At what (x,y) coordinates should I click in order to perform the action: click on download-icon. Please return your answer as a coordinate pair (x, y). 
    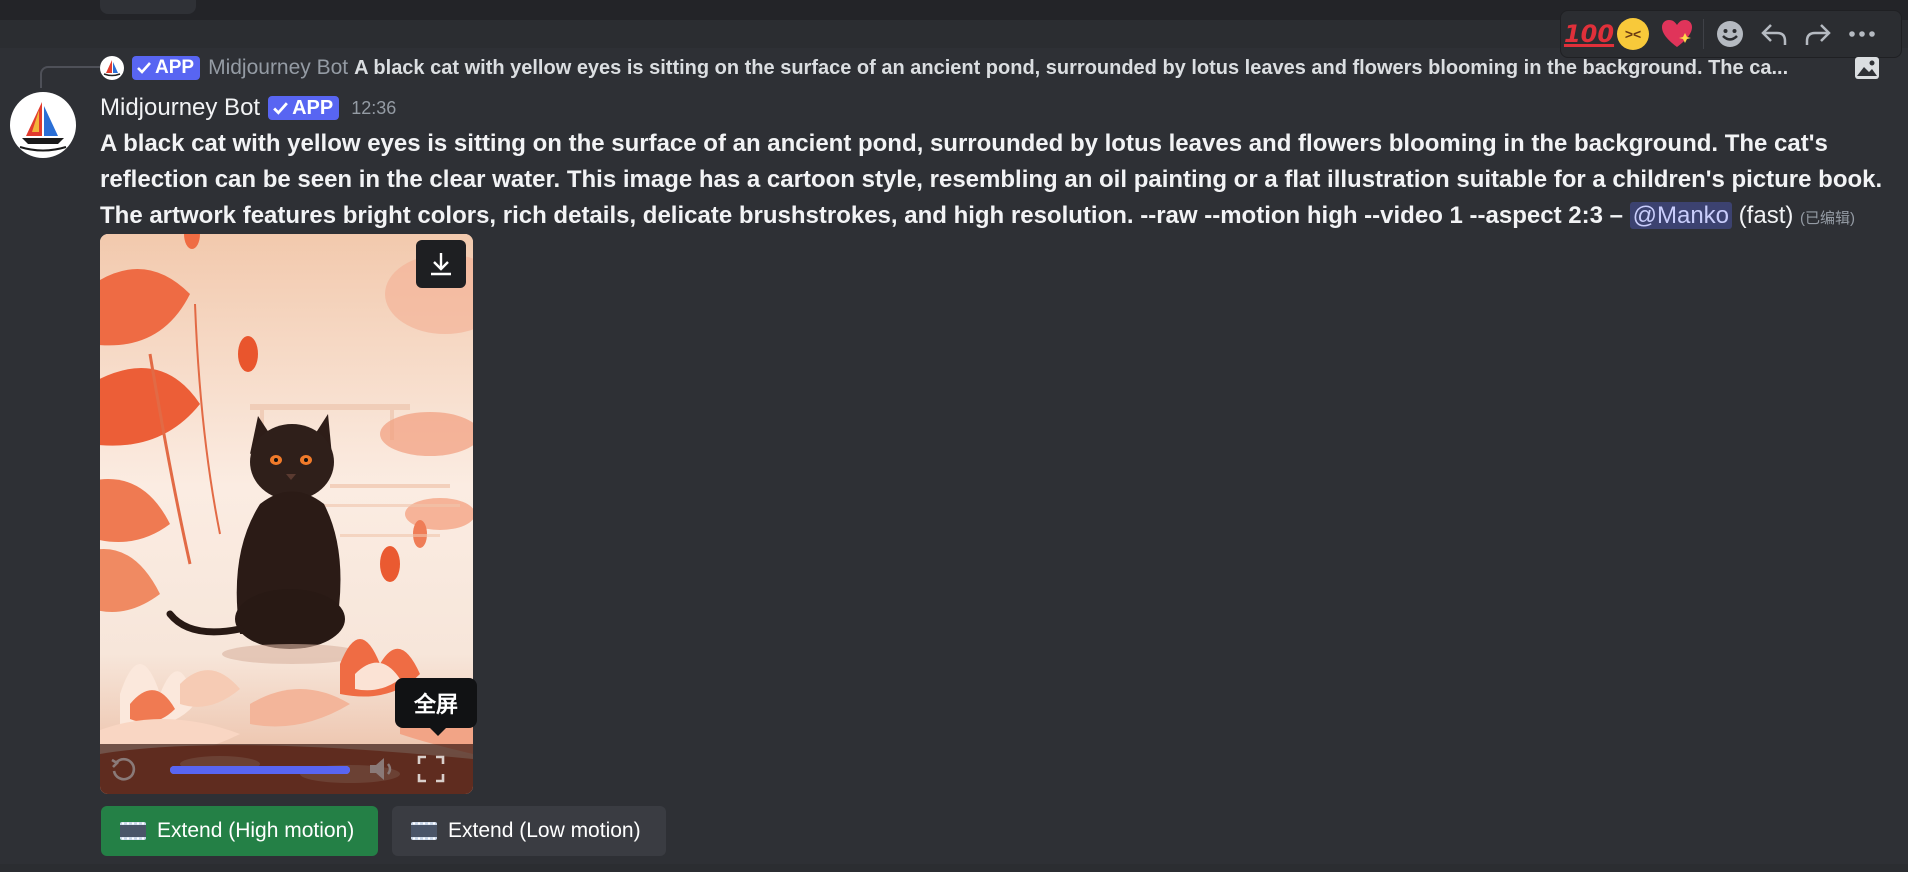
    Looking at the image, I should click on (441, 264).